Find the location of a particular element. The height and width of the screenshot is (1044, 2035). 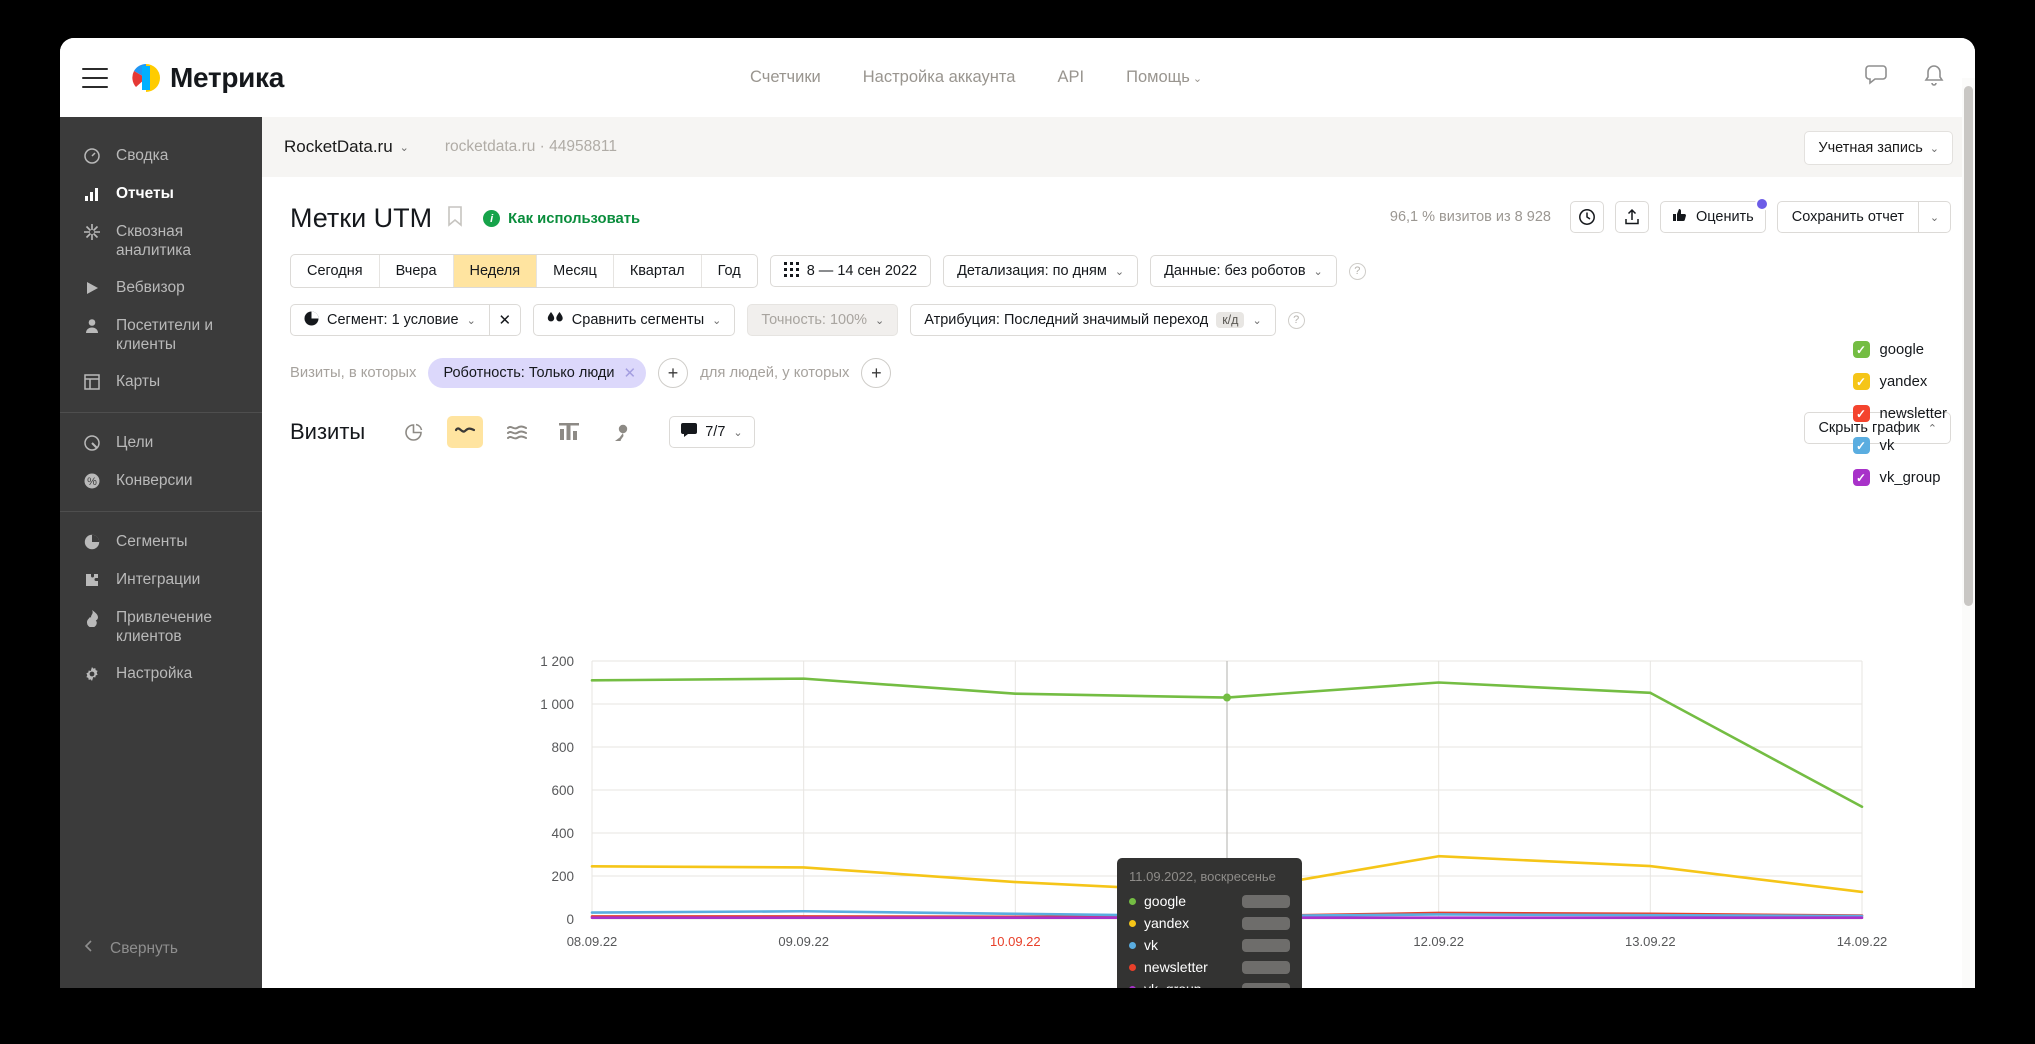

tooltip-row: vk_group is located at coordinates (1209, 984).